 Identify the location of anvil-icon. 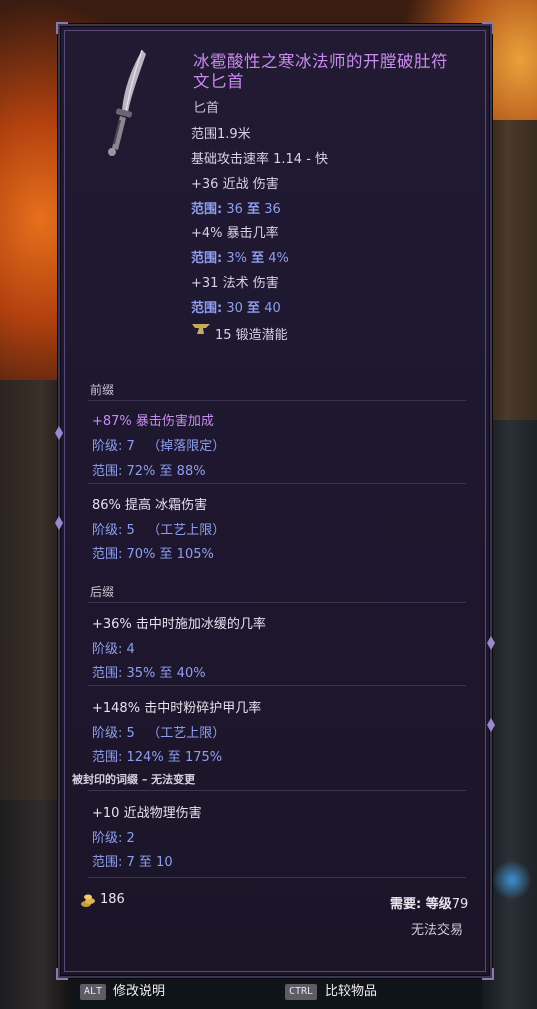
(201, 329).